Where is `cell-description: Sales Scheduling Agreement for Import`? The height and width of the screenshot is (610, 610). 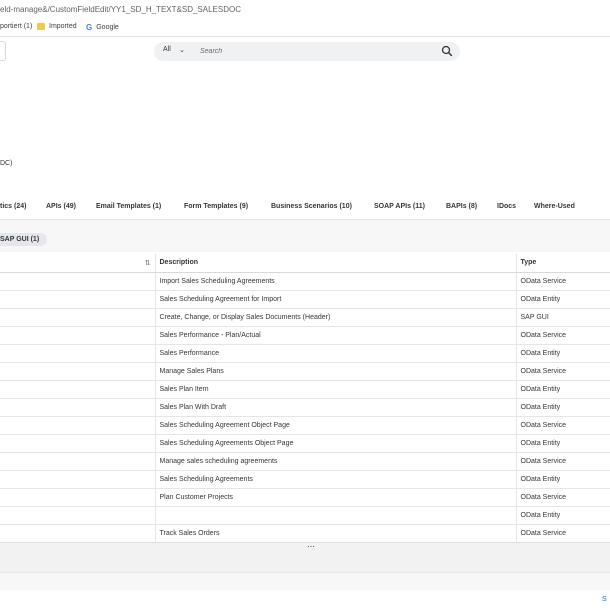
cell-description: Sales Scheduling Agreement for Import is located at coordinates (336, 299).